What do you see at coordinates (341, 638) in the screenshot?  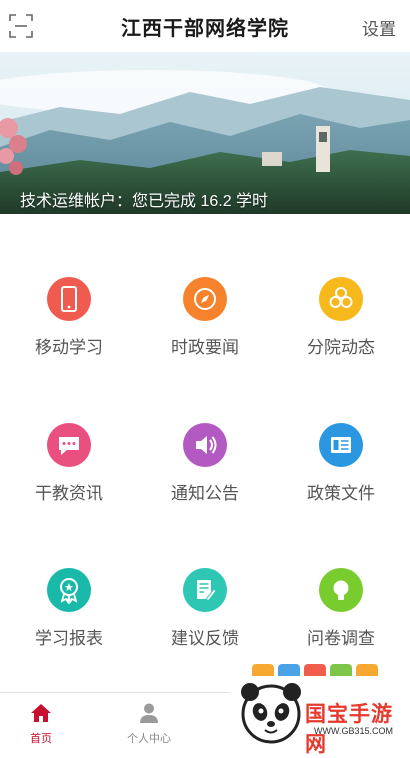 I see `menu-label: 问卷调查` at bounding box center [341, 638].